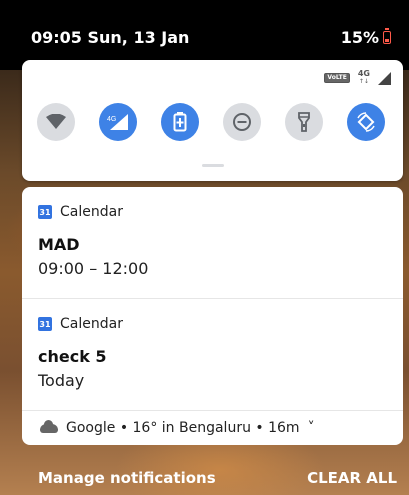 The image size is (409, 495). I want to click on wifi-icon, so click(56, 121).